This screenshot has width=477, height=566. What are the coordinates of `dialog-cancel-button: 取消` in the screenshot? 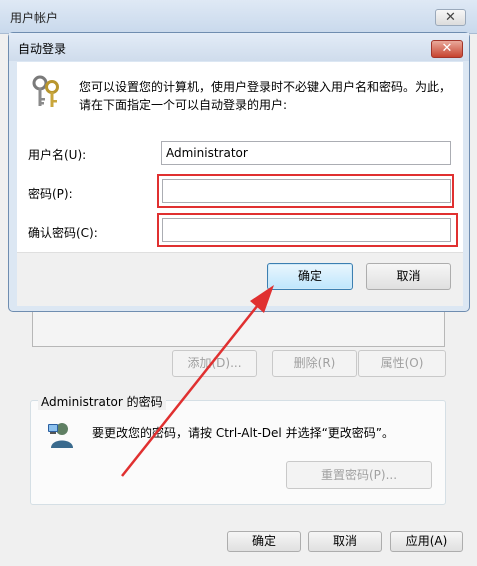 It's located at (408, 276).